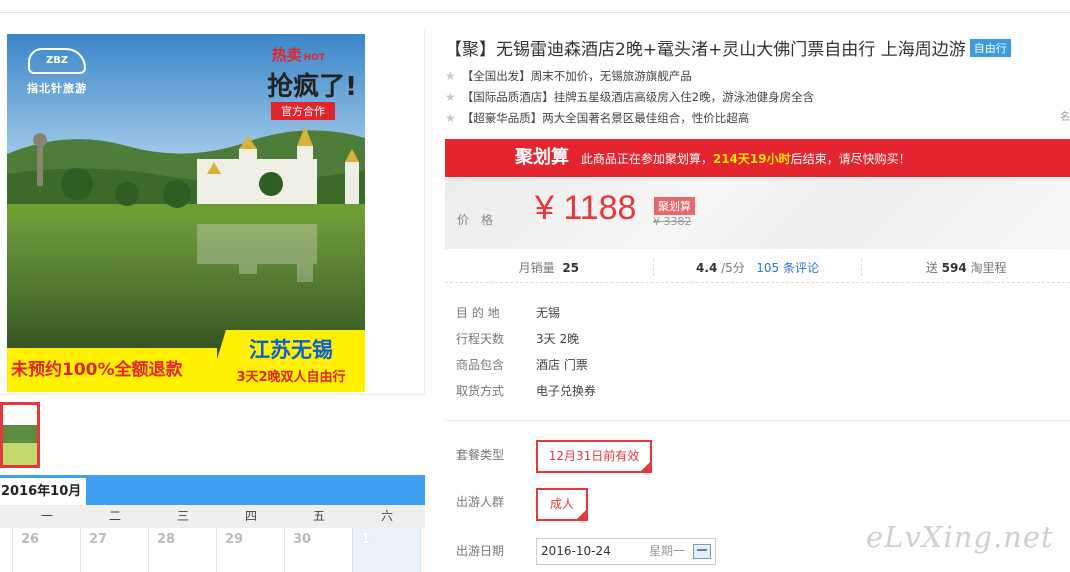 This screenshot has width=1070, height=572. I want to click on calendar-days-row: 26 27 28 29 30 1, so click(212, 550).